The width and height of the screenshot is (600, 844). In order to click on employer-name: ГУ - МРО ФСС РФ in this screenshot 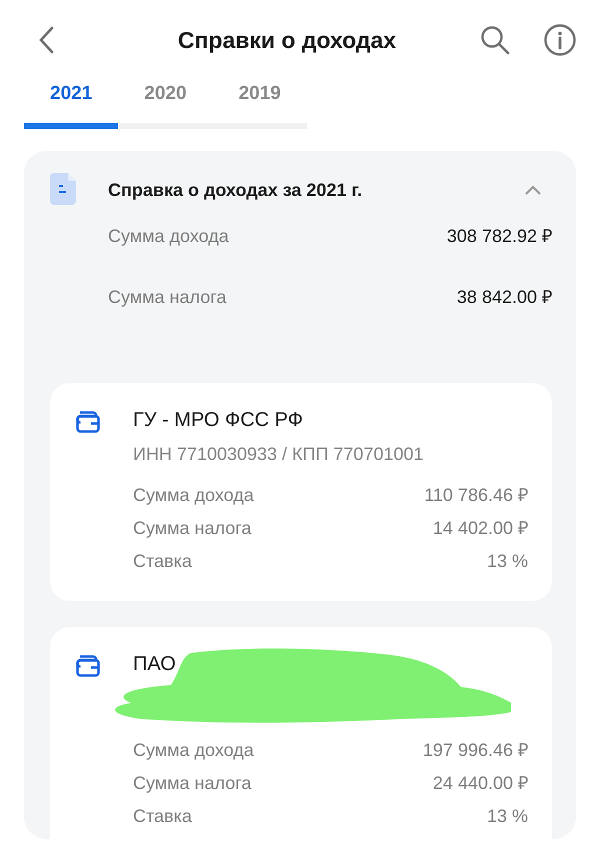, I will do `click(218, 420)`.